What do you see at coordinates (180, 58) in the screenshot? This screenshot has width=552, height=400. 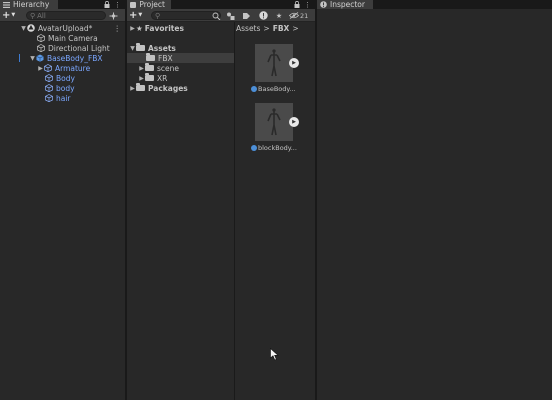 I see `tree-fbx: FBX` at bounding box center [180, 58].